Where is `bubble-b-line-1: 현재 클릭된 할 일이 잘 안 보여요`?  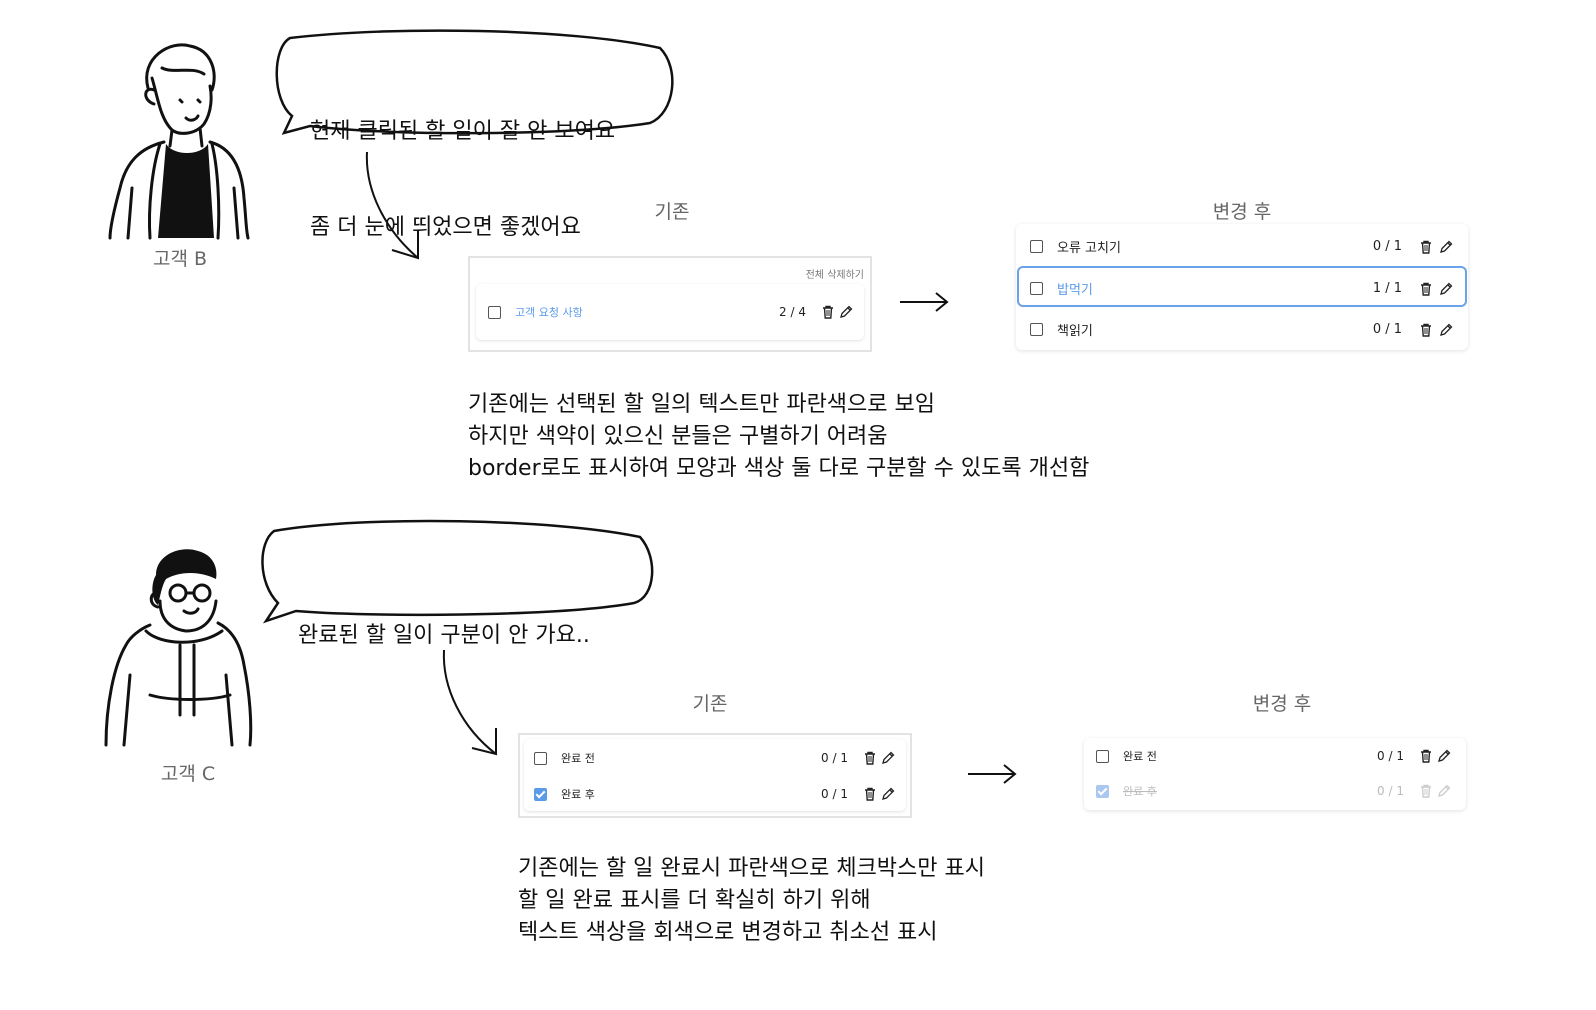 bubble-b-line-1: 현재 클릭된 할 일이 잘 안 보여요 is located at coordinates (463, 131).